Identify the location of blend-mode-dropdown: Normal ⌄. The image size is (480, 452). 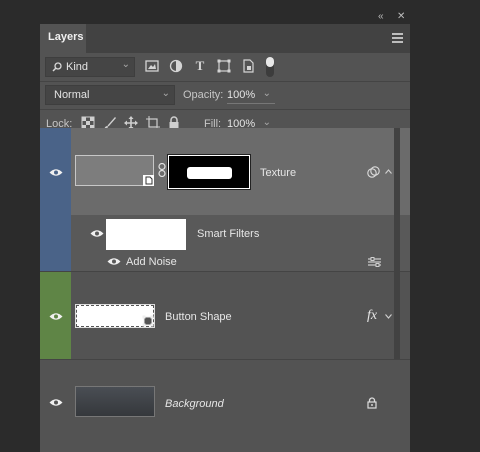
(110, 95).